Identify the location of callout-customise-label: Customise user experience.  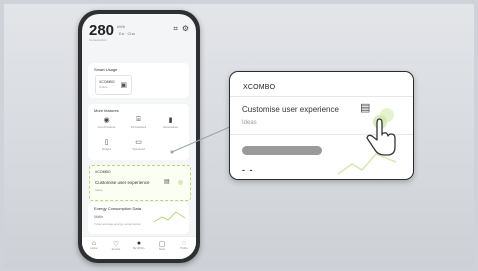
(290, 109).